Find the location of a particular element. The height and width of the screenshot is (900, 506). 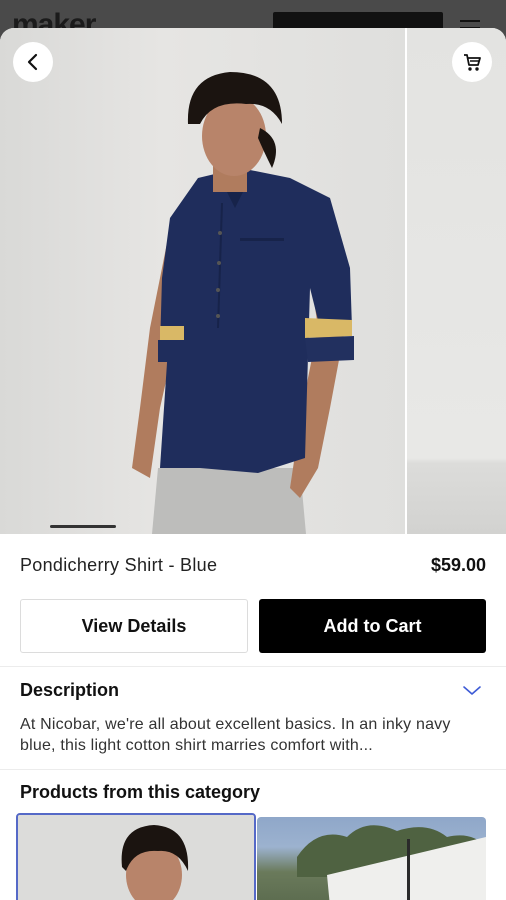

description-heading: Description is located at coordinates (69, 690).